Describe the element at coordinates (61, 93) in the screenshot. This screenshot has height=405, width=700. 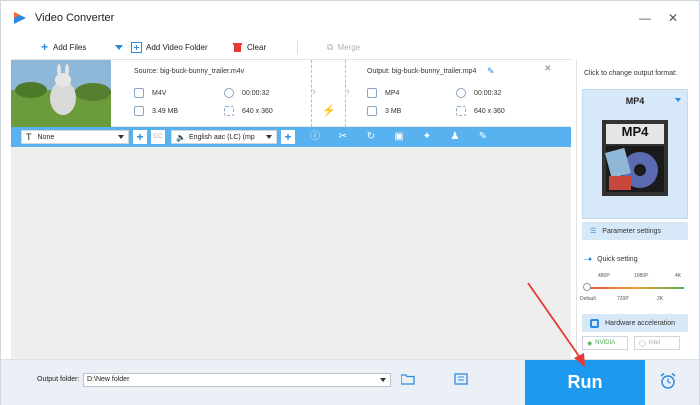
I see `video-thumbnail` at that location.